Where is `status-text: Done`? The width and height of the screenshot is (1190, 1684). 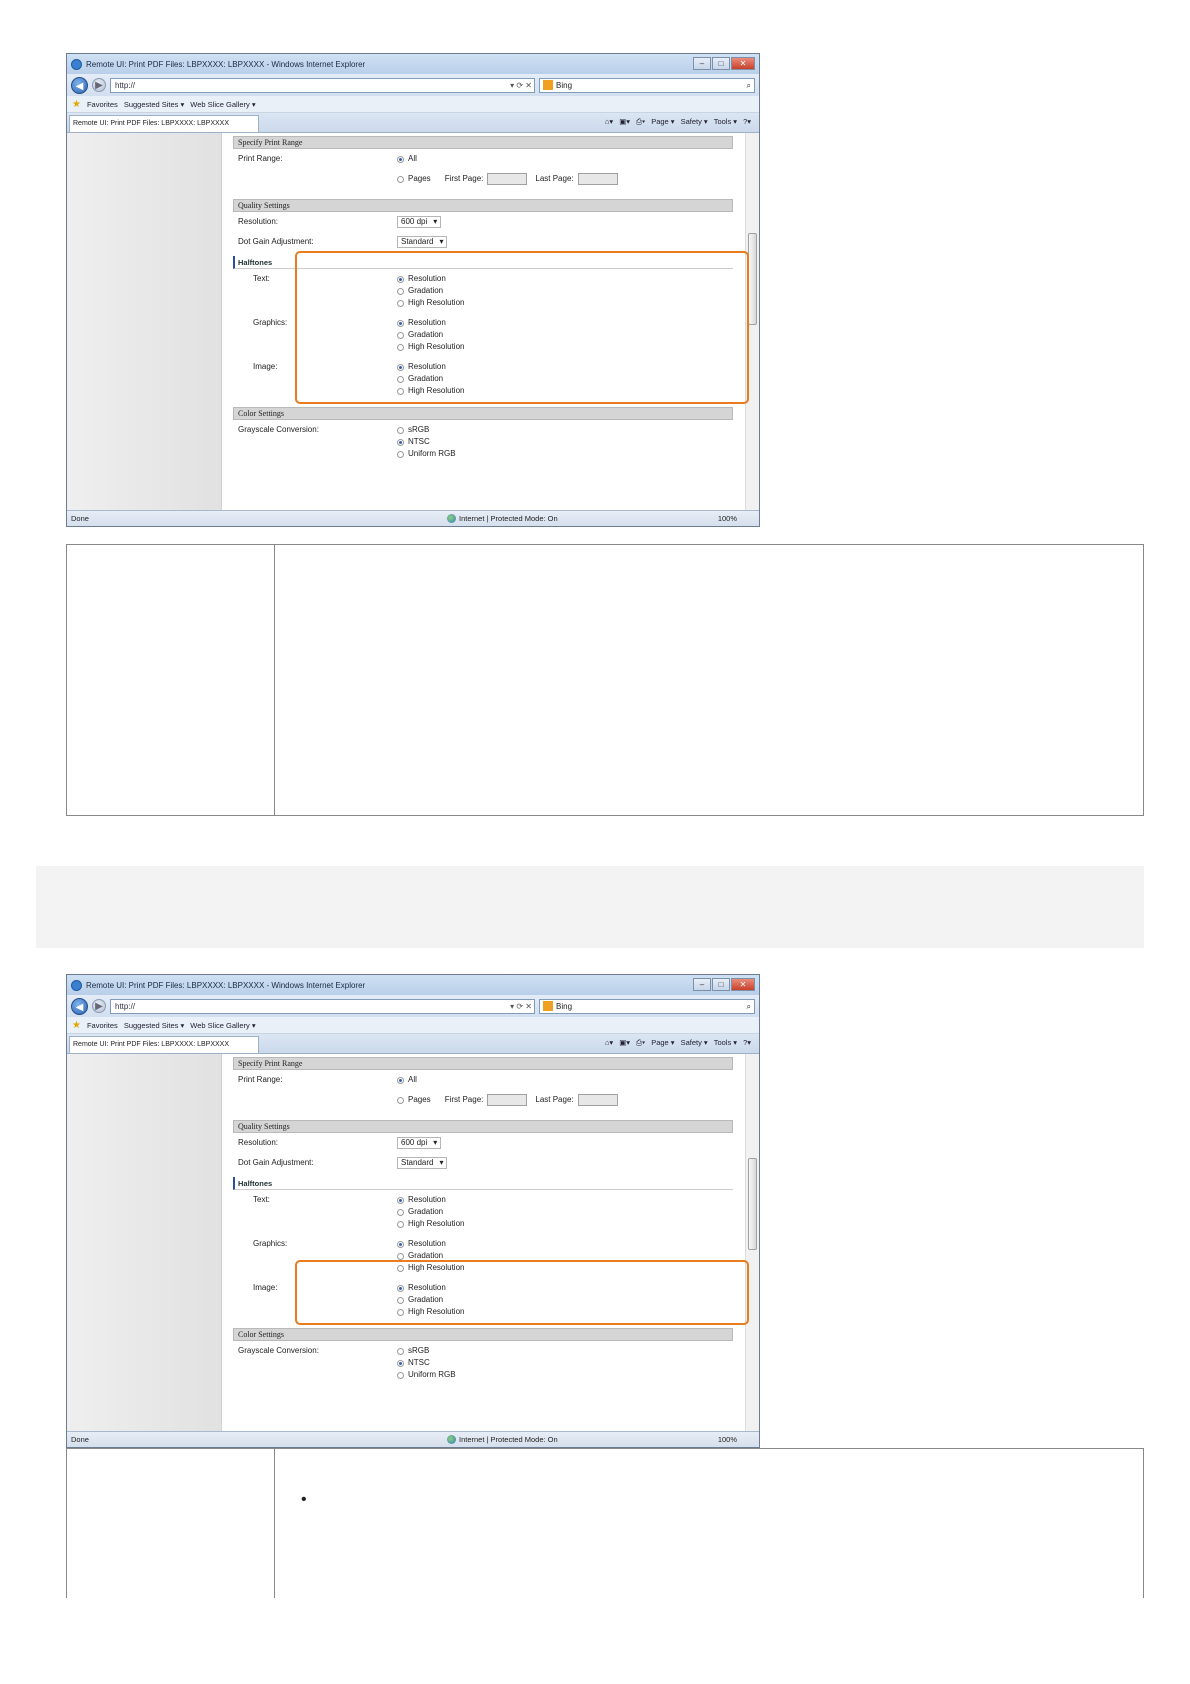 status-text: Done is located at coordinates (80, 518).